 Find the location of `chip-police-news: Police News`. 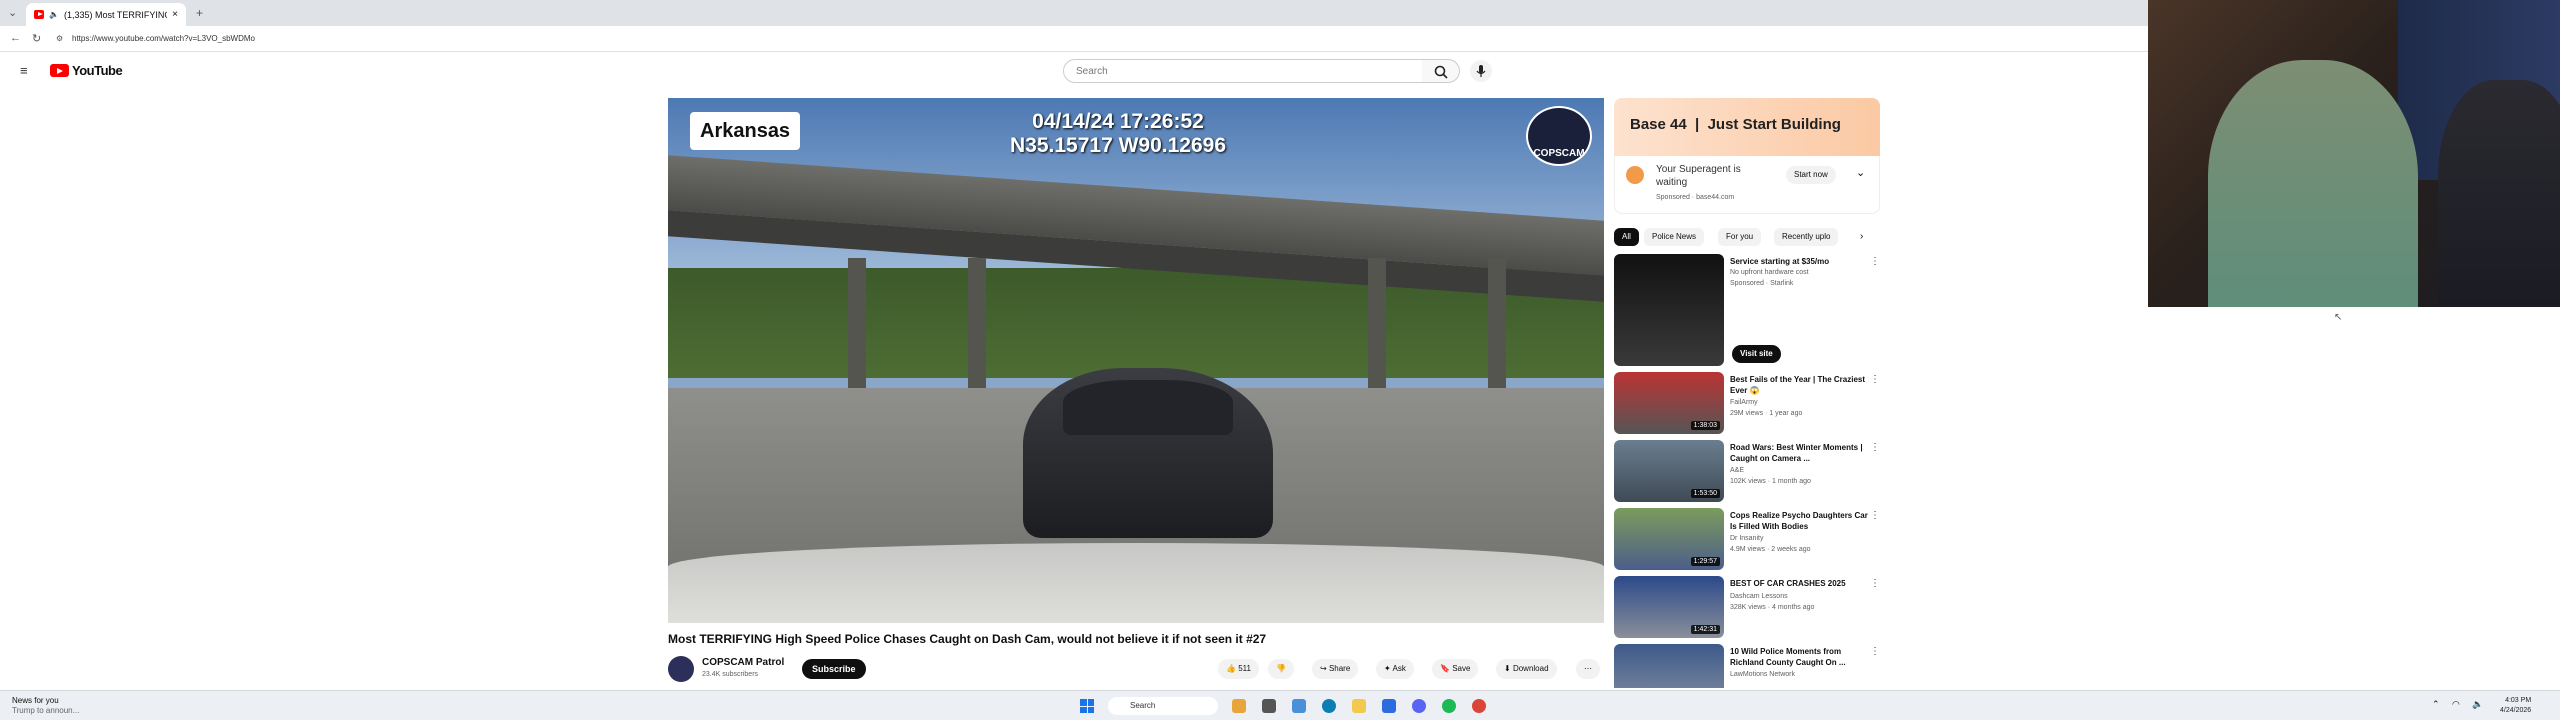

chip-police-news: Police News is located at coordinates (1674, 237).